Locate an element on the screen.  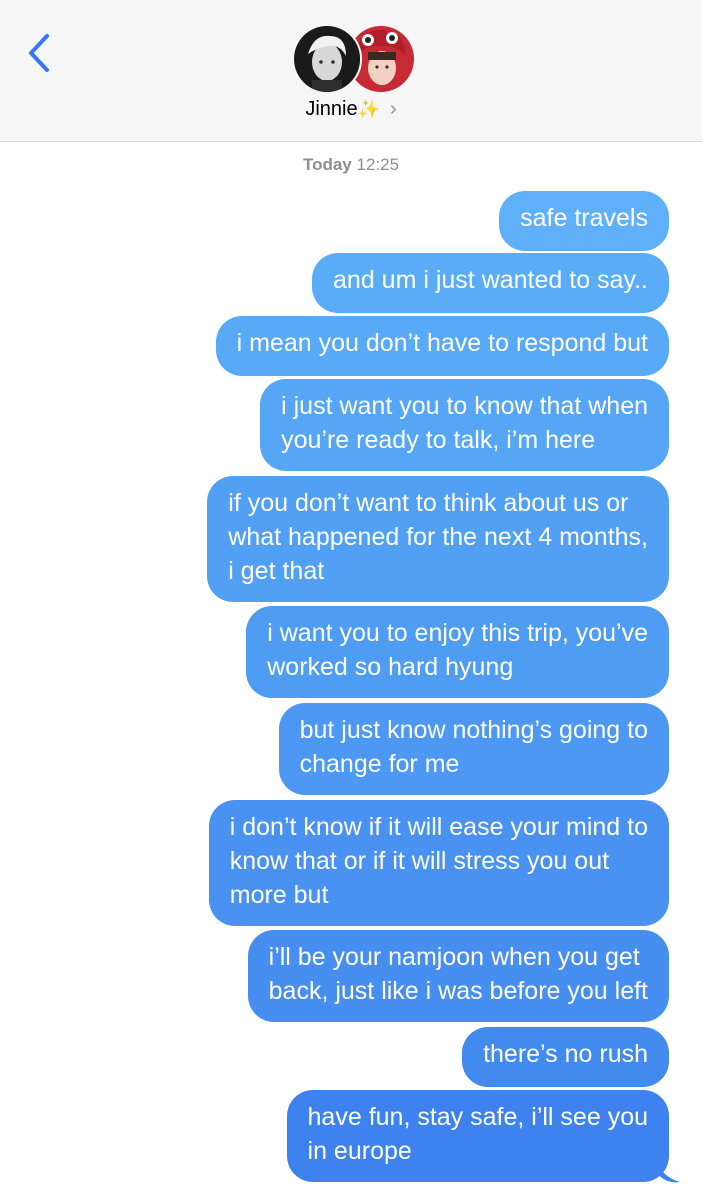
message-bubble: and um i just wanted to say.. is located at coordinates (490, 283).